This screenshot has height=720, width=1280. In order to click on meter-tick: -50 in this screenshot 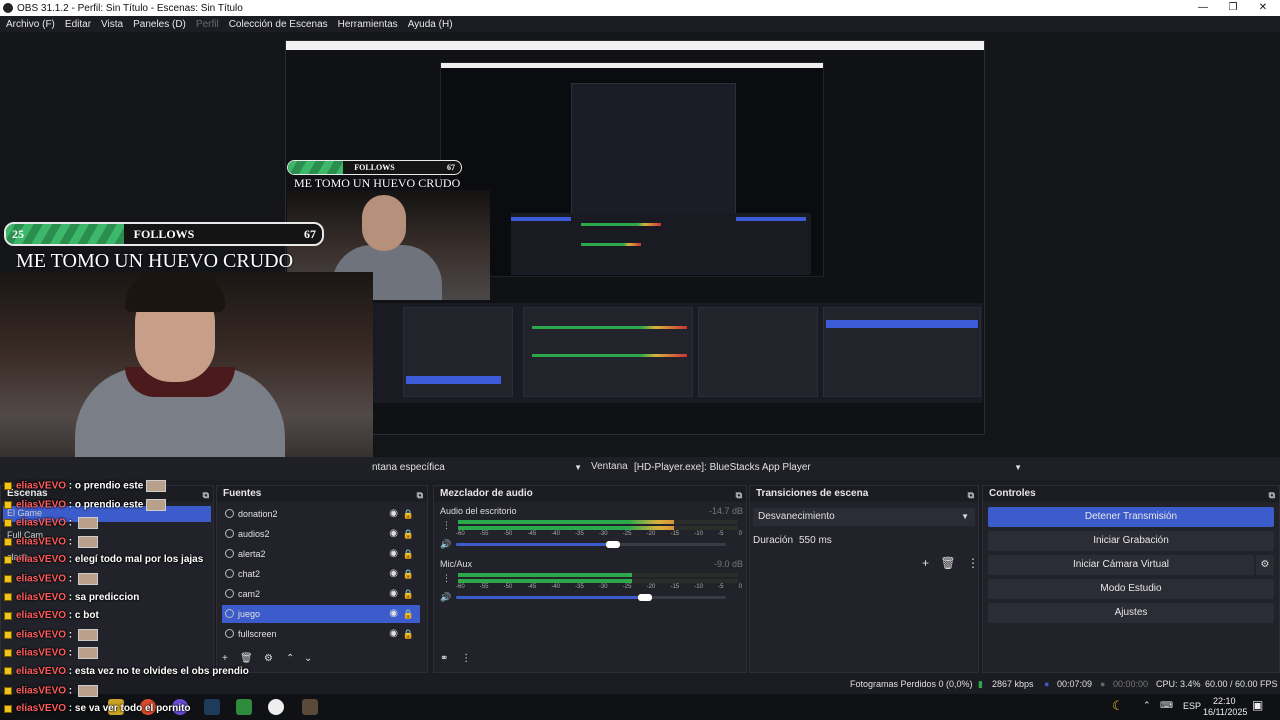, I will do `click(508, 587)`.